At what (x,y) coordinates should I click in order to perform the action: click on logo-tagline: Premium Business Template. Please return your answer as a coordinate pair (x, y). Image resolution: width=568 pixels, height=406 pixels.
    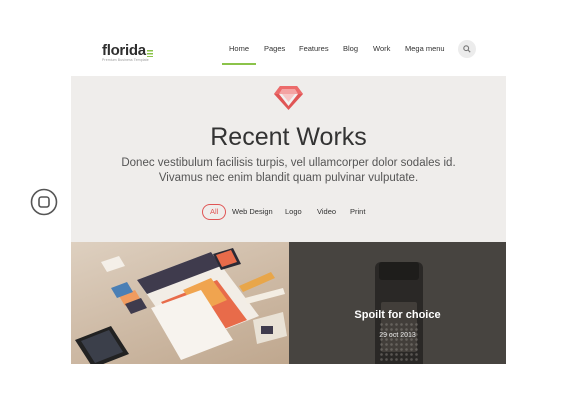
    Looking at the image, I should click on (125, 60).